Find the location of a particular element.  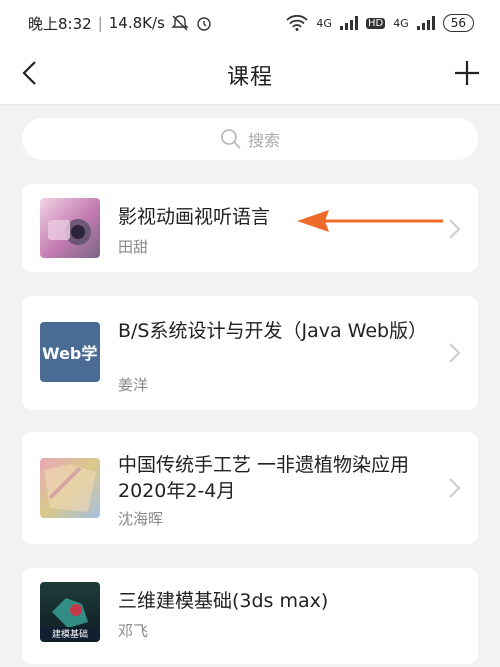

network-label-1: 4G is located at coordinates (324, 23).